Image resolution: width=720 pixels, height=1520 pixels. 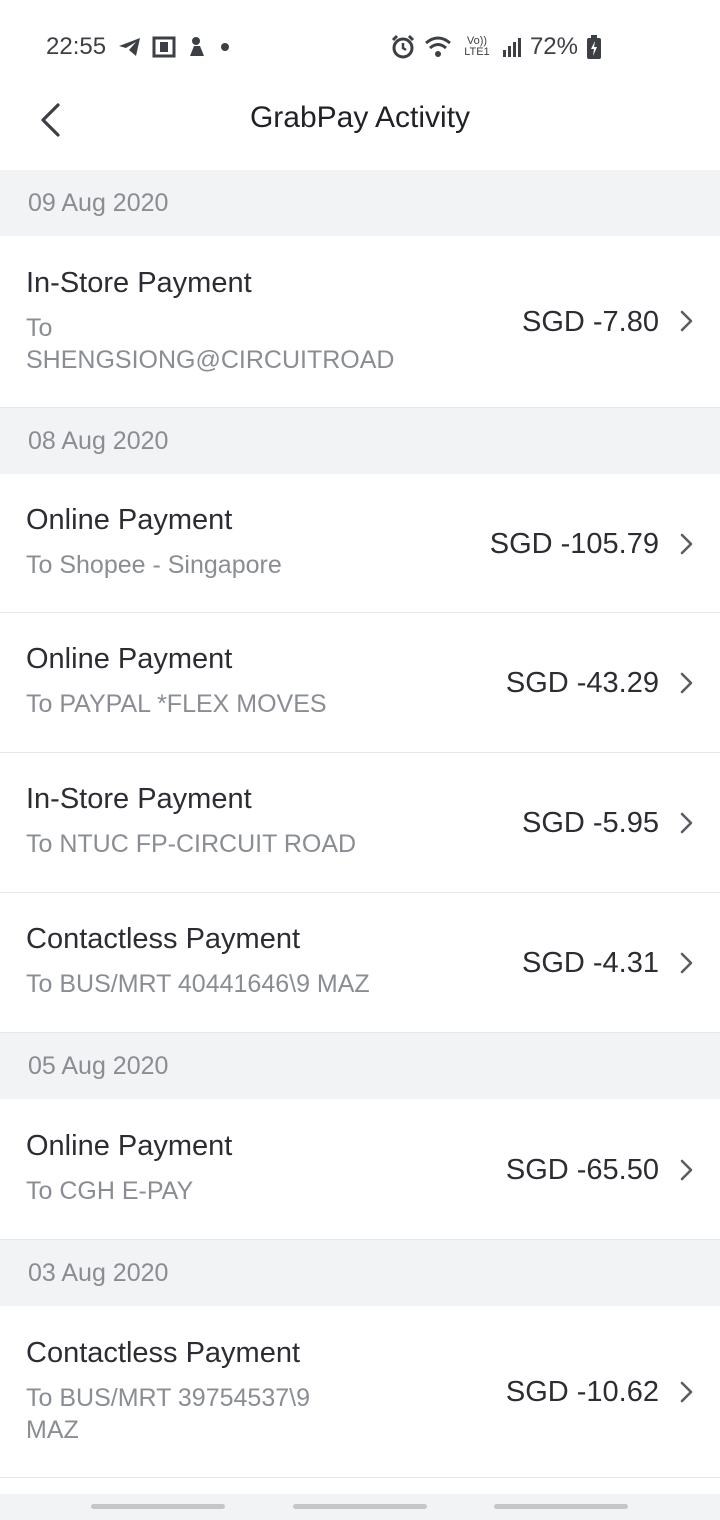 What do you see at coordinates (360, 1273) in the screenshot?
I see `date-header: 03 Aug 2020` at bounding box center [360, 1273].